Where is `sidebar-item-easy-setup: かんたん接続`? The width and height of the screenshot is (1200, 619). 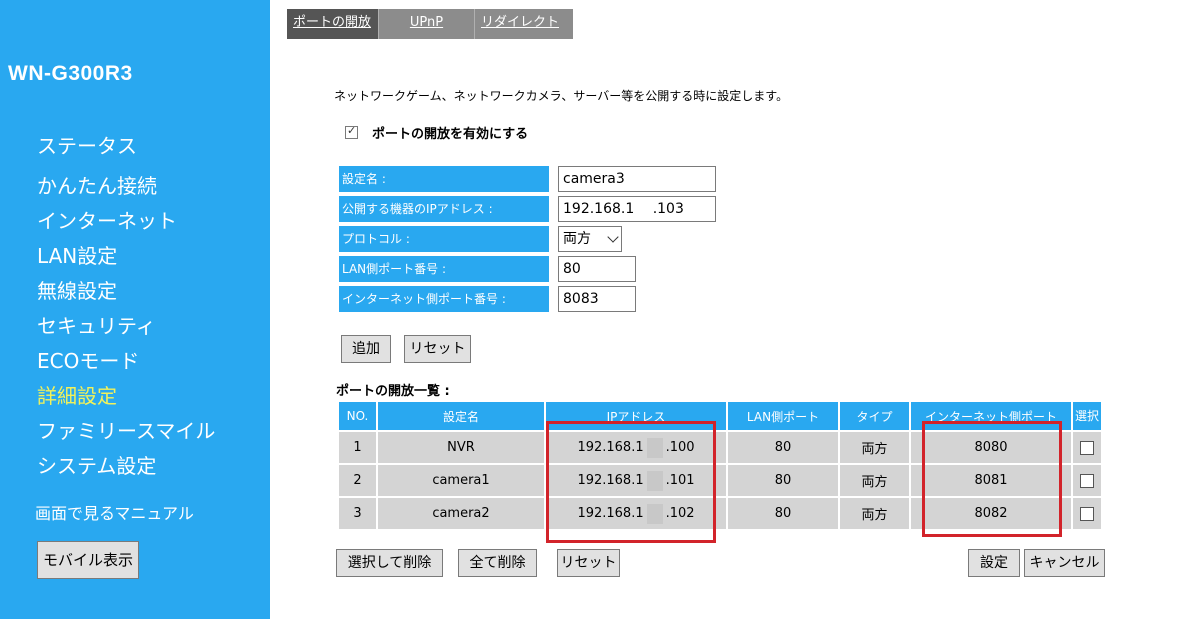 sidebar-item-easy-setup: かんたん接続 is located at coordinates (97, 184).